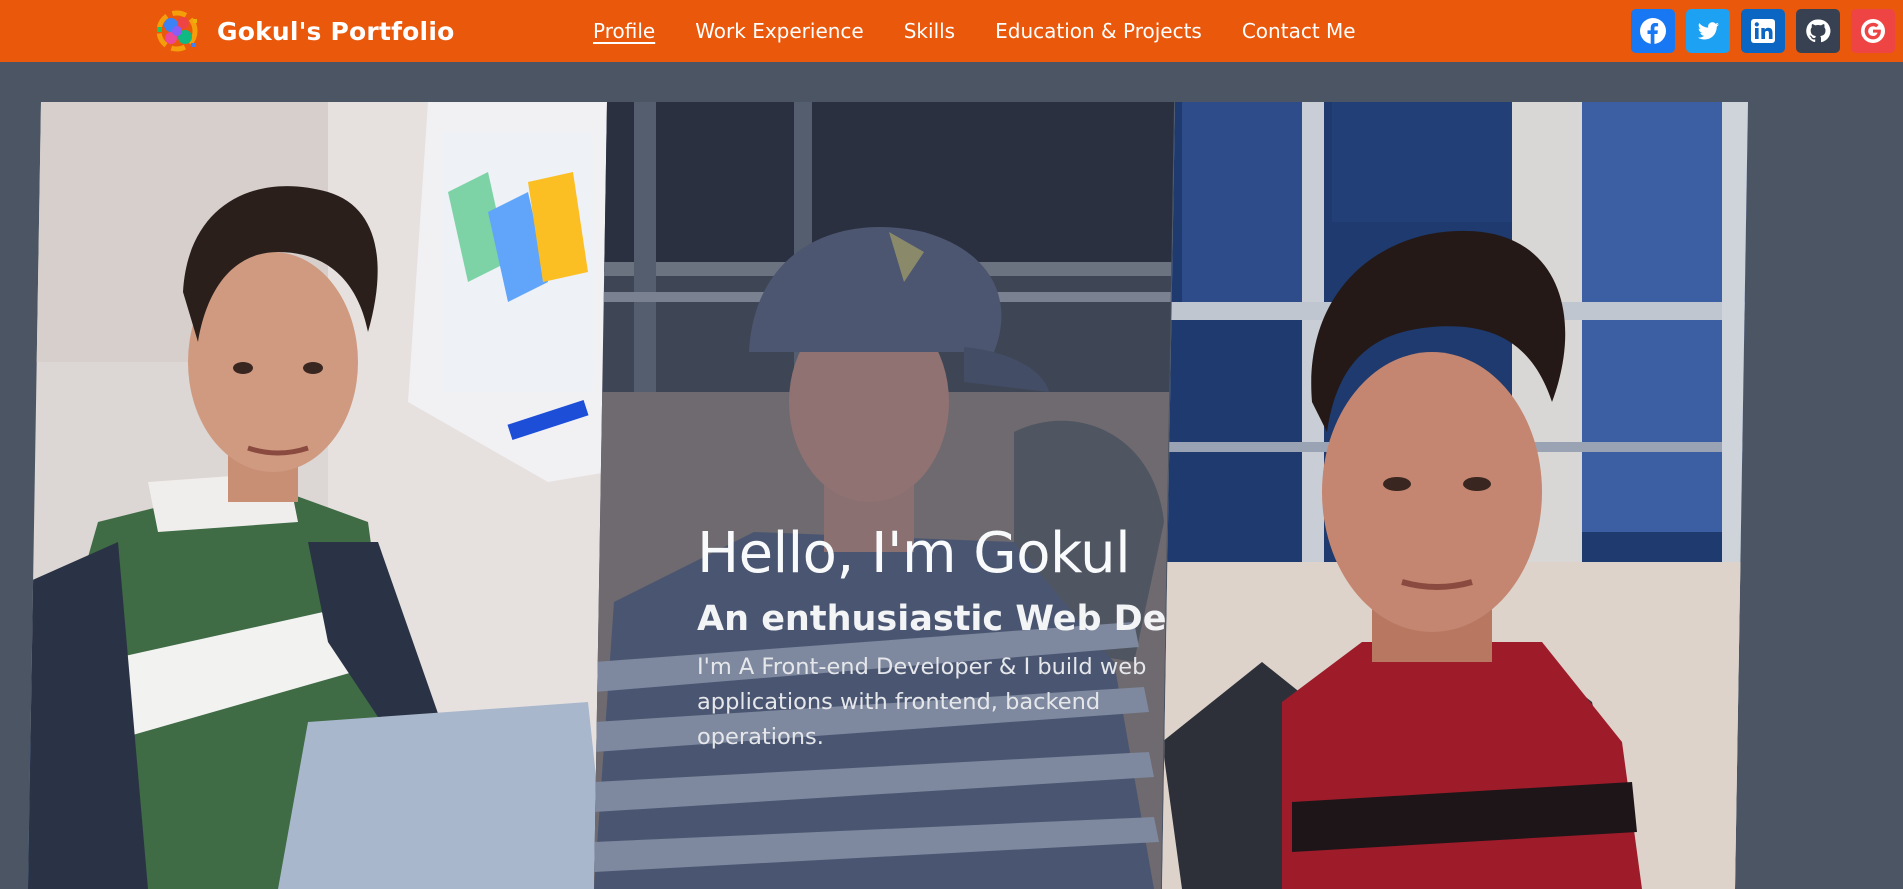  Describe the element at coordinates (624, 31) in the screenshot. I see `nav-link-profile: Profile` at that location.